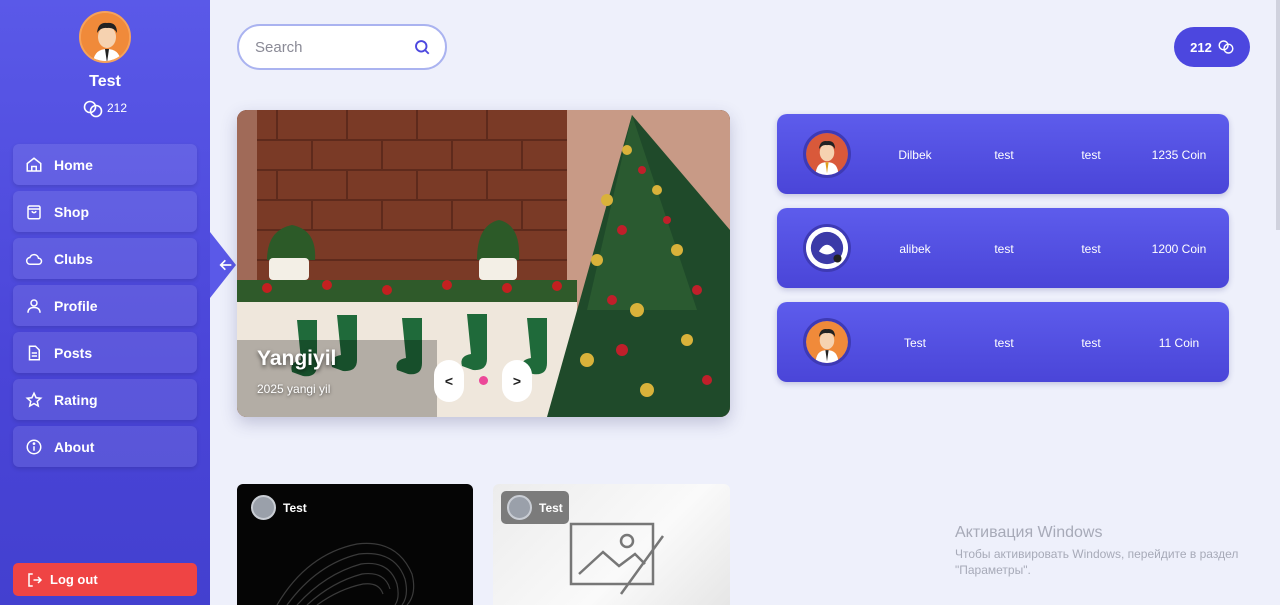 The image size is (1280, 605). I want to click on sidebar-item-posts: Posts, so click(105, 352).